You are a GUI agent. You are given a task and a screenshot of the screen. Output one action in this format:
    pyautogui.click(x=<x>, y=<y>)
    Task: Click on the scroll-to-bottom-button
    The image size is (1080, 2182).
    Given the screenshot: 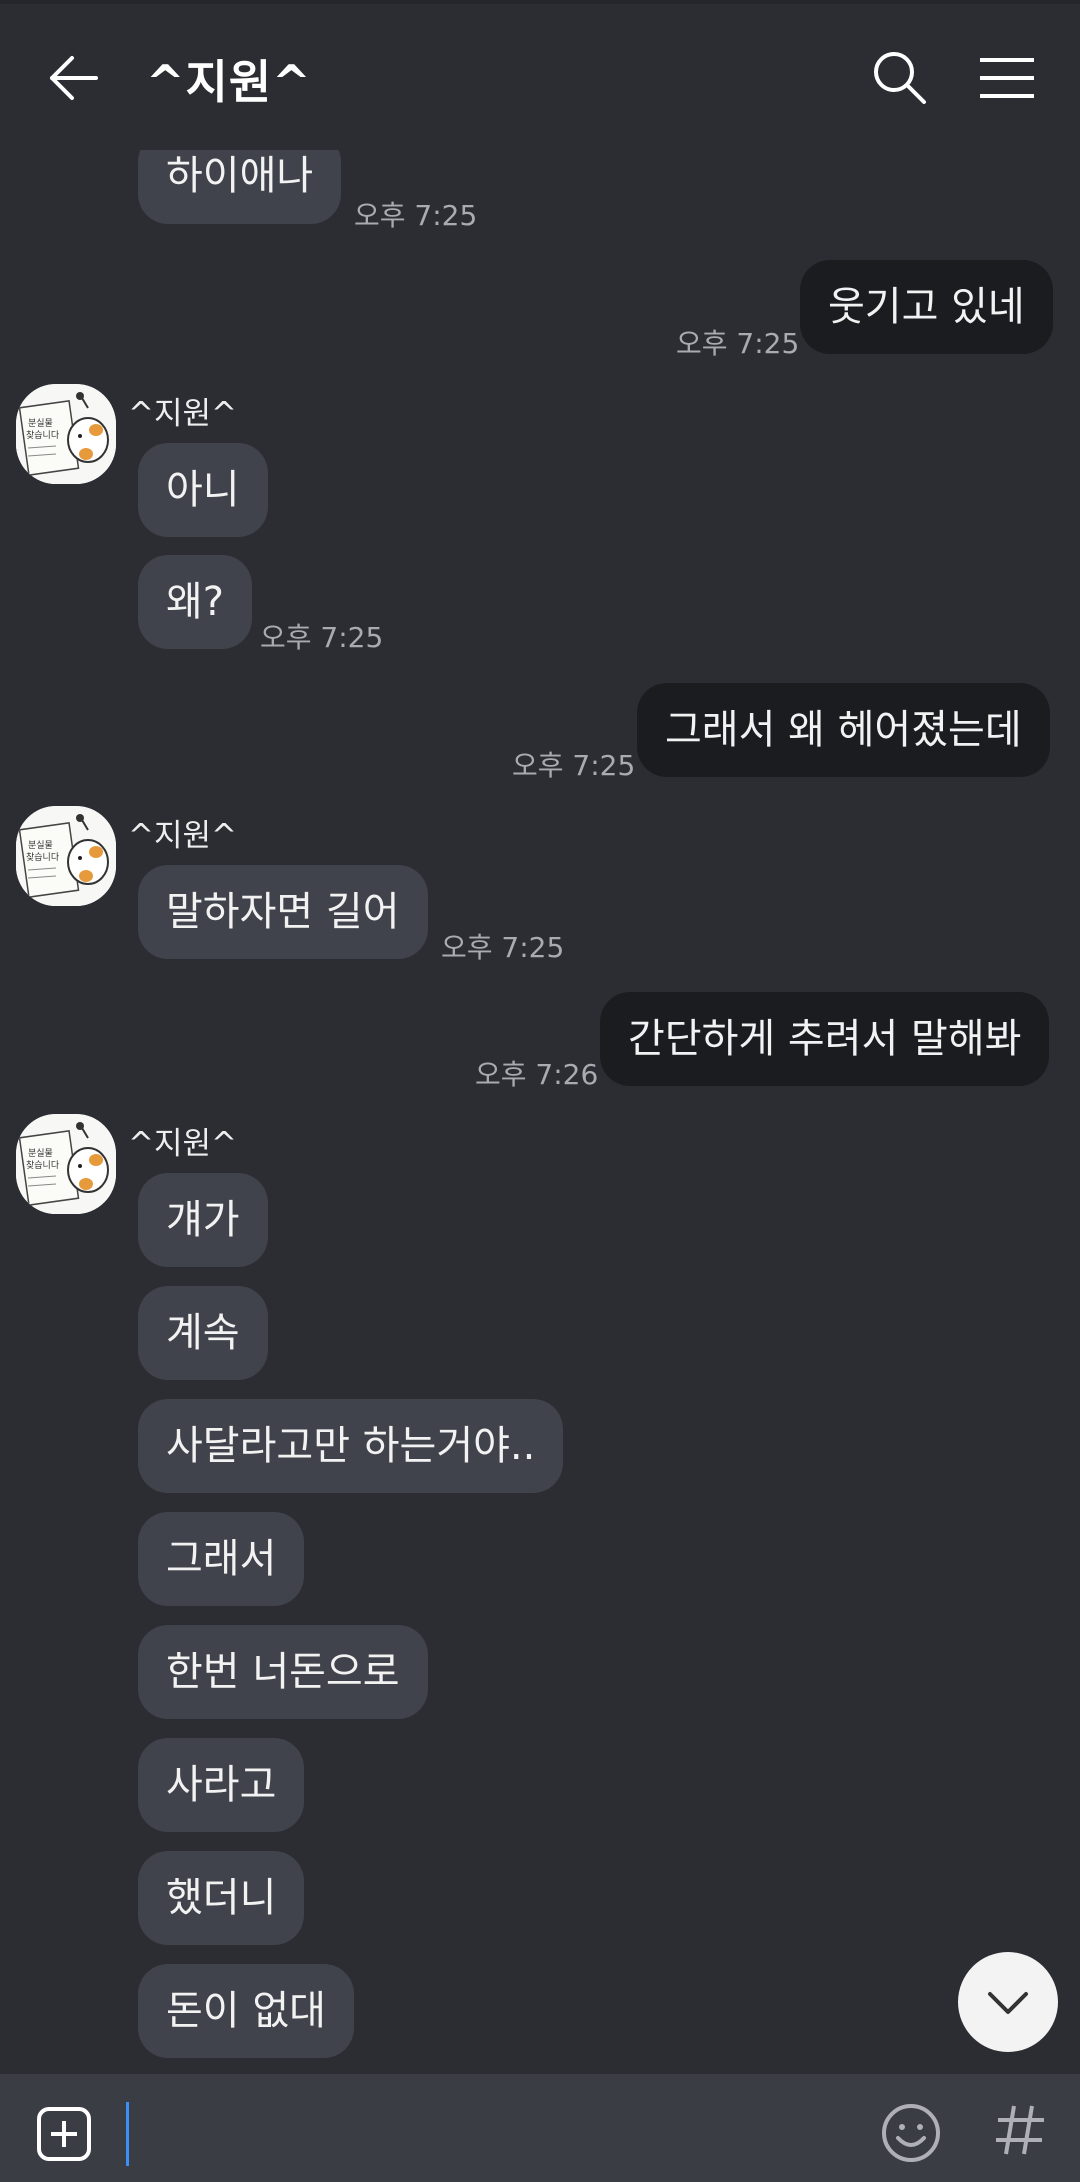 What is the action you would take?
    pyautogui.click(x=1008, y=2002)
    